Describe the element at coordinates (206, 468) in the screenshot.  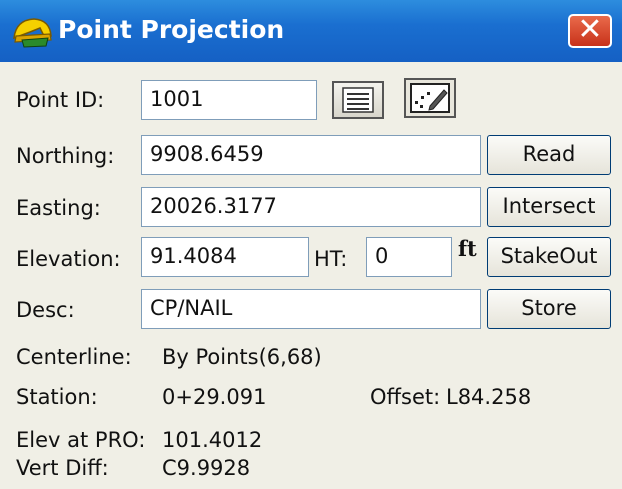
I see `vert-diff-value: C9.9928` at that location.